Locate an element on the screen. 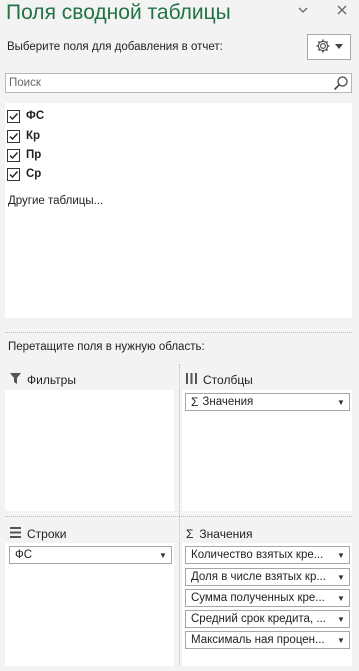  field-item-fs: ФС is located at coordinates (25, 116).